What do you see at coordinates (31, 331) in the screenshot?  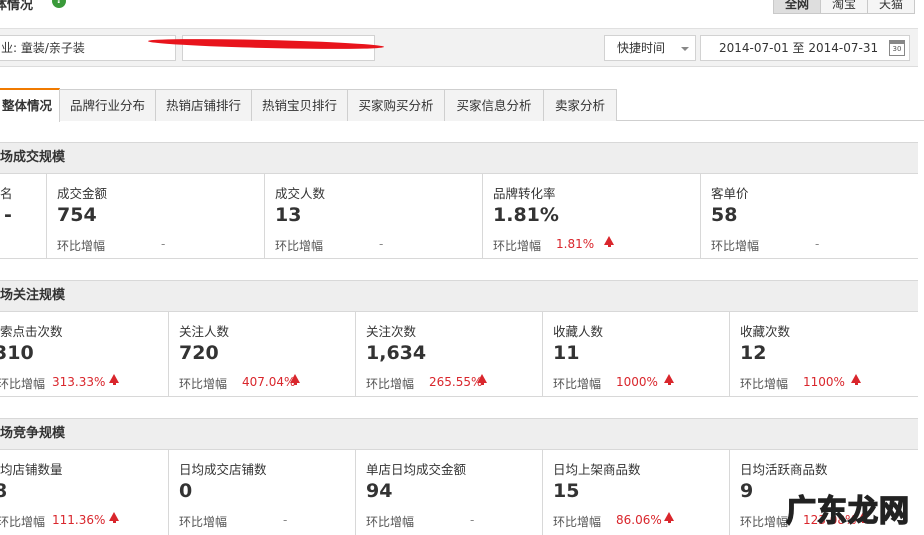 I see `metric-label: 索点击次数` at bounding box center [31, 331].